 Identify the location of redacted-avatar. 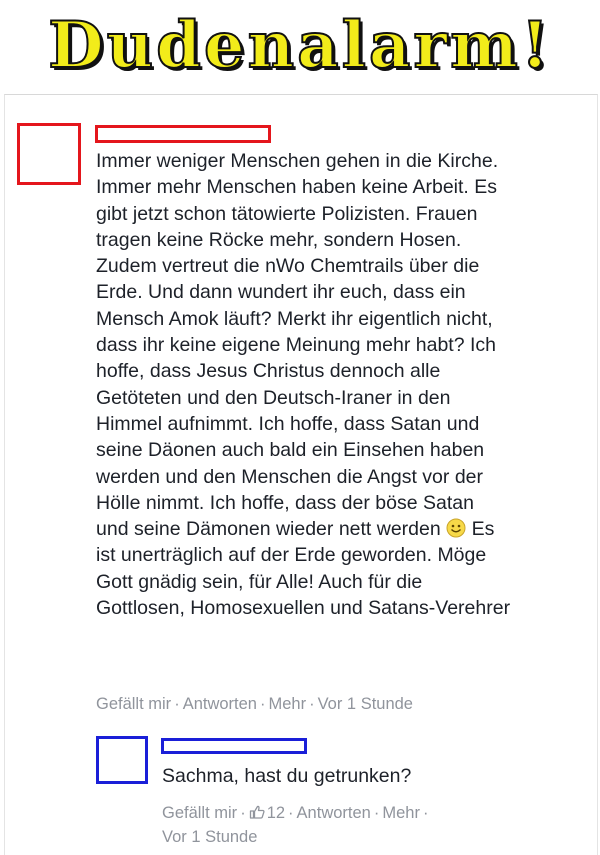
(49, 154).